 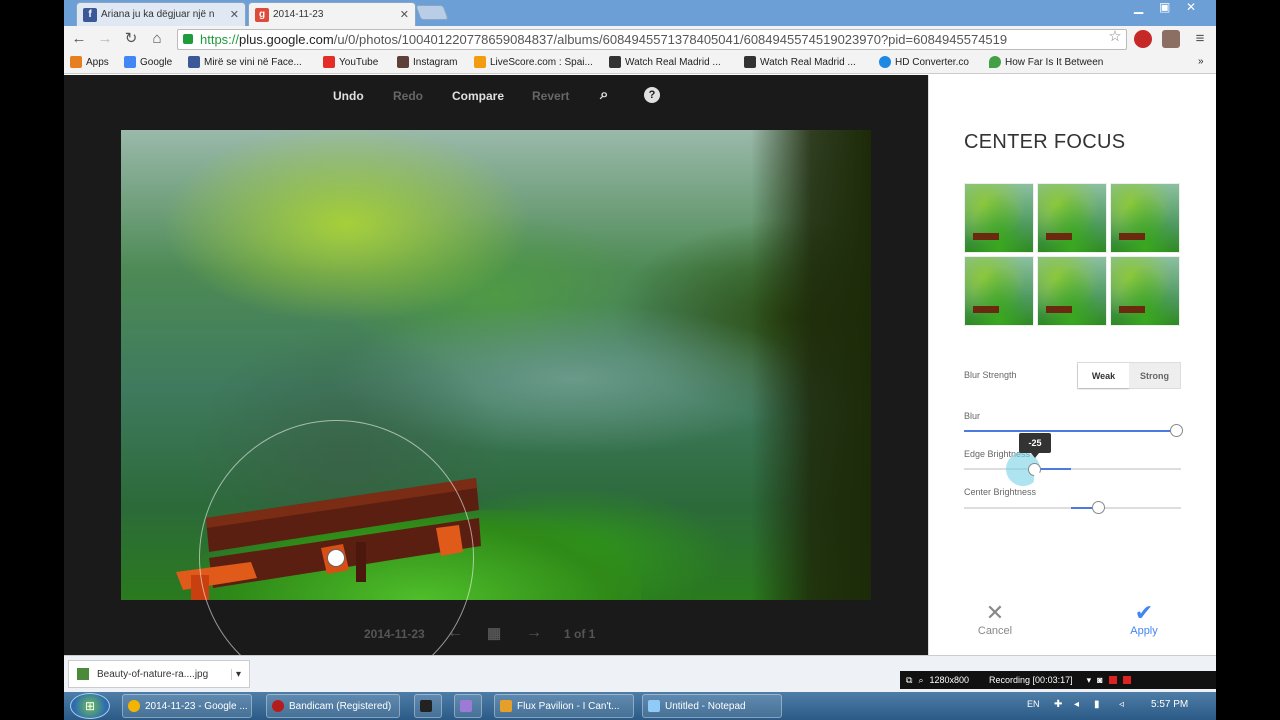 I want to click on edge-brightness-track, so click(x=1072, y=469).